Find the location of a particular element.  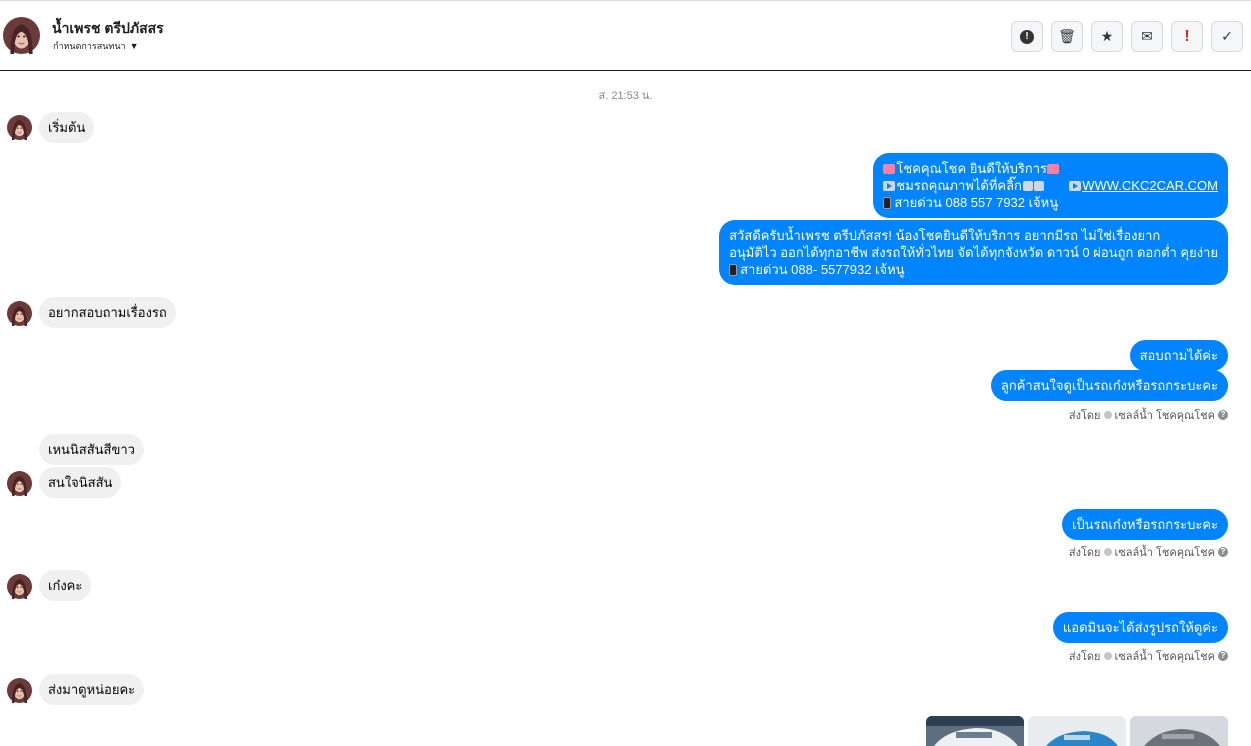

message-line: โชคคุณโชค ยินดีให้บริการ is located at coordinates (972, 168).